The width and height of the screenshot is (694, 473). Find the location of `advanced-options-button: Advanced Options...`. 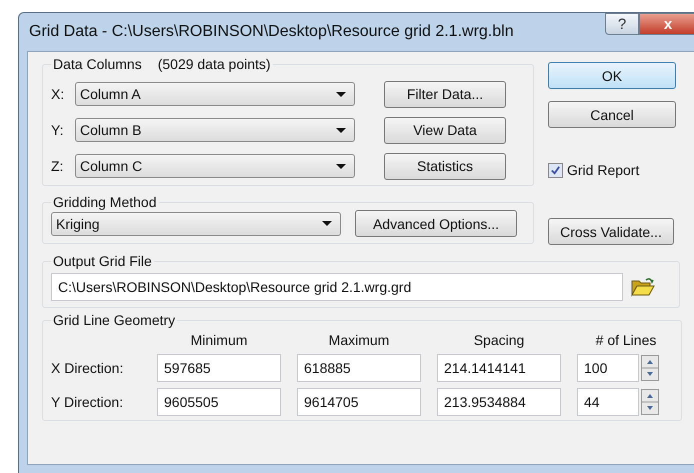

advanced-options-button: Advanced Options... is located at coordinates (436, 223).